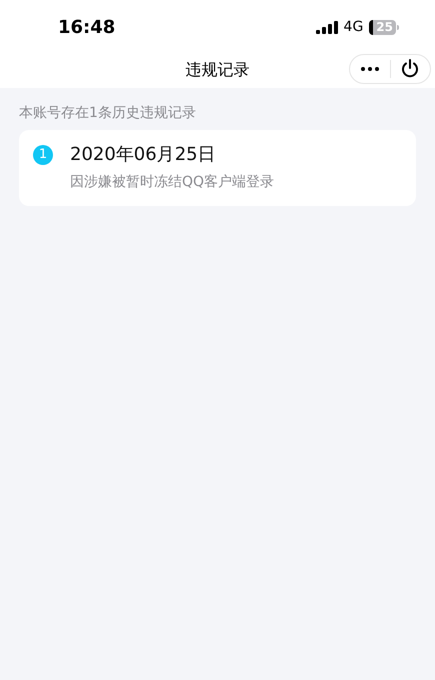 This screenshot has height=680, width=435. Describe the element at coordinates (43, 155) in the screenshot. I see `index-badge: 1` at that location.